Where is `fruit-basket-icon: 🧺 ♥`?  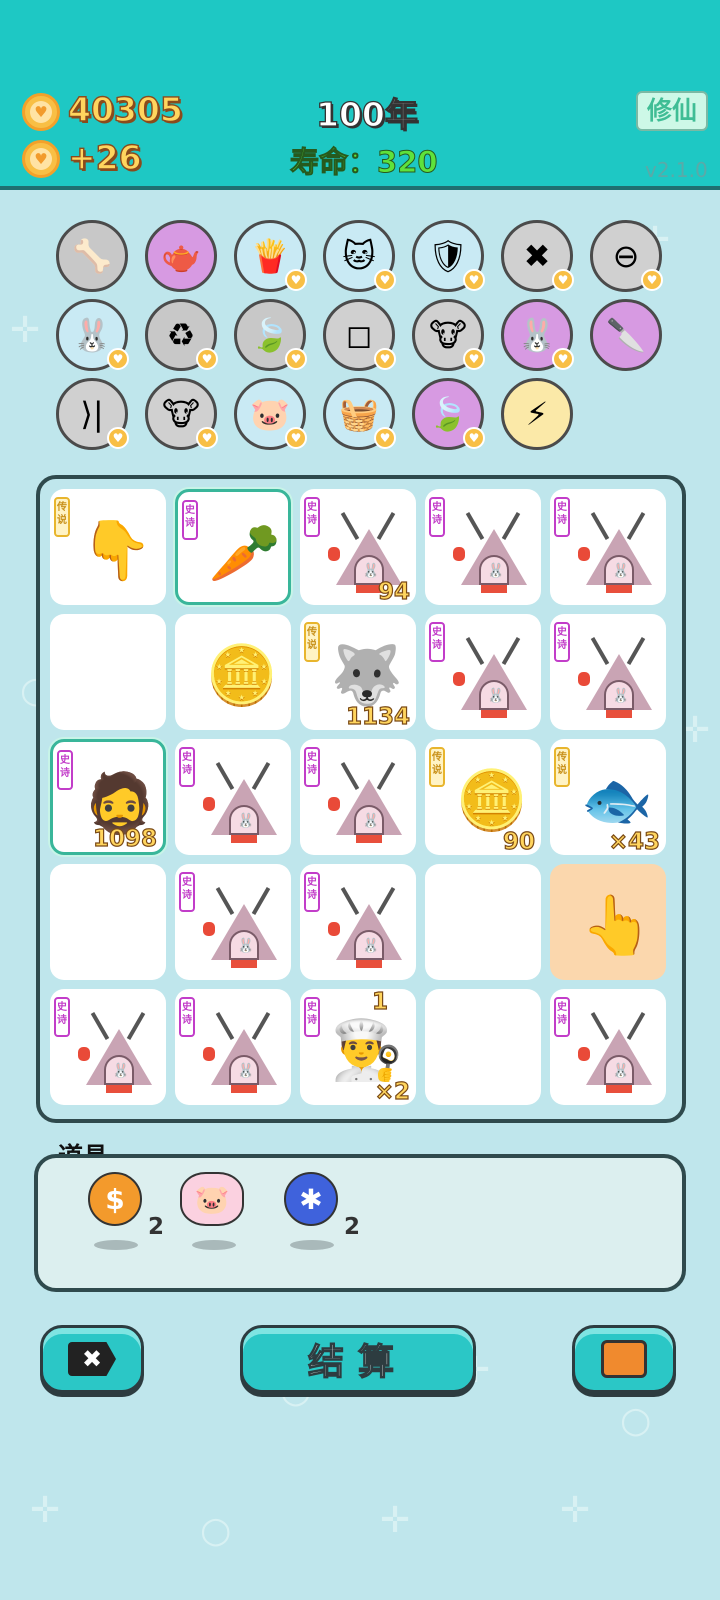
fruit-basket-icon: 🧺 ♥ is located at coordinates (359, 414).